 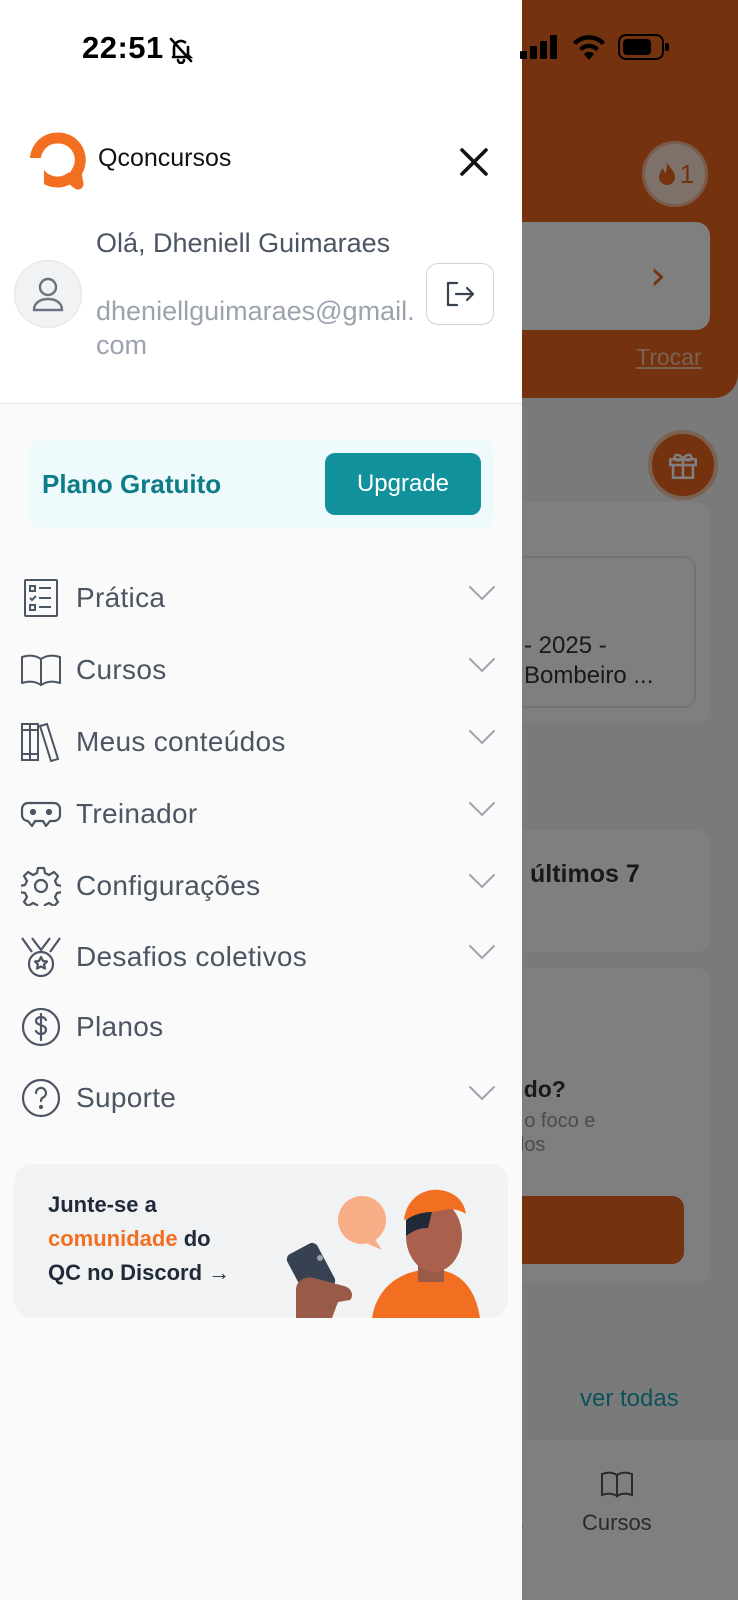 I want to click on menu-label: Planos, so click(x=120, y=1026).